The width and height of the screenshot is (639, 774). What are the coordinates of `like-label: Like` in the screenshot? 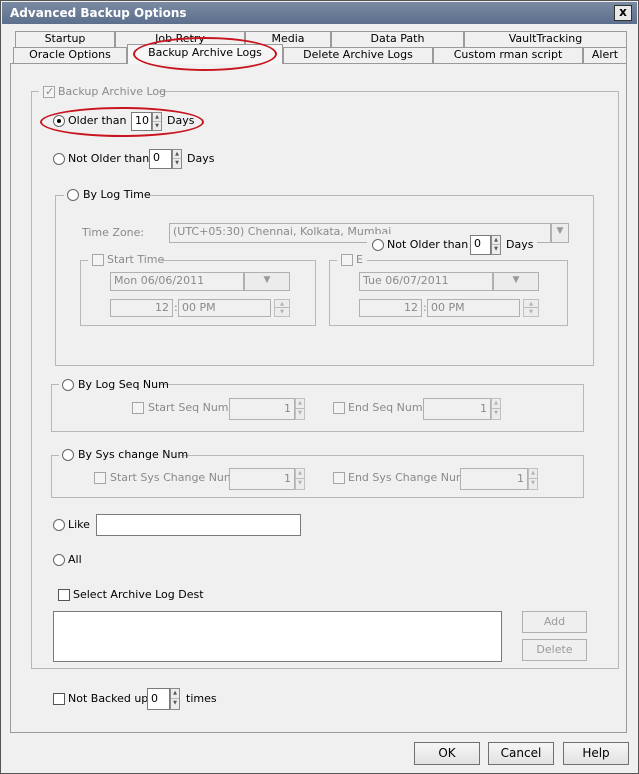 It's located at (79, 524).